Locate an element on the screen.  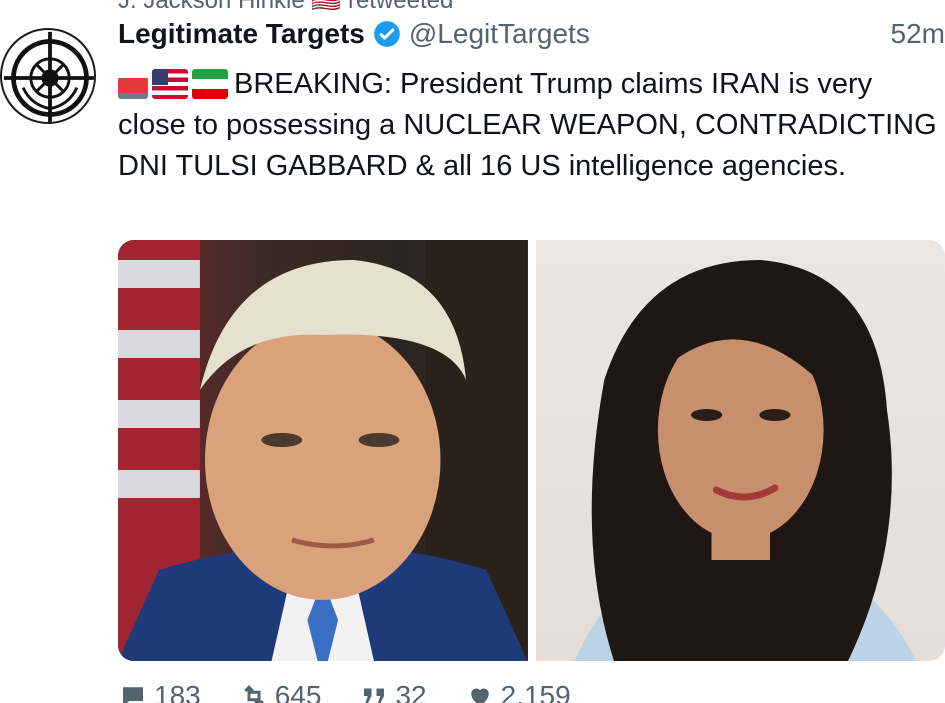
quote-count: 32 is located at coordinates (411, 691).